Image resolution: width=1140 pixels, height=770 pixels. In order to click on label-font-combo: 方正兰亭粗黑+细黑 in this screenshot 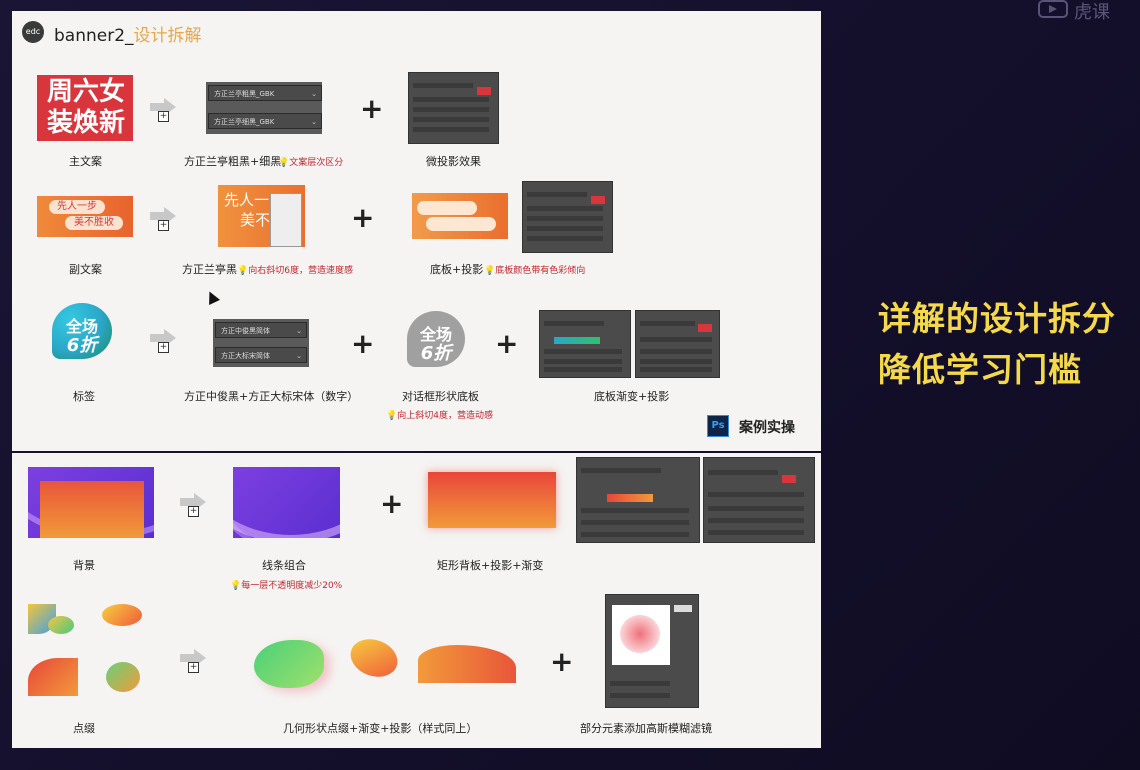, I will do `click(233, 161)`.